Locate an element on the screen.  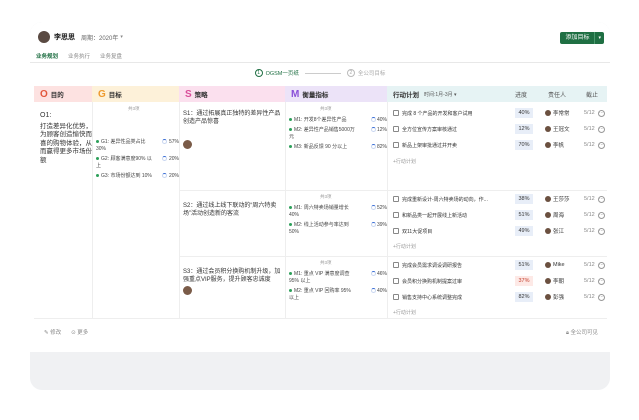
action-plan-text: 新品上架审批通过并开卖 is located at coordinates (430, 145).